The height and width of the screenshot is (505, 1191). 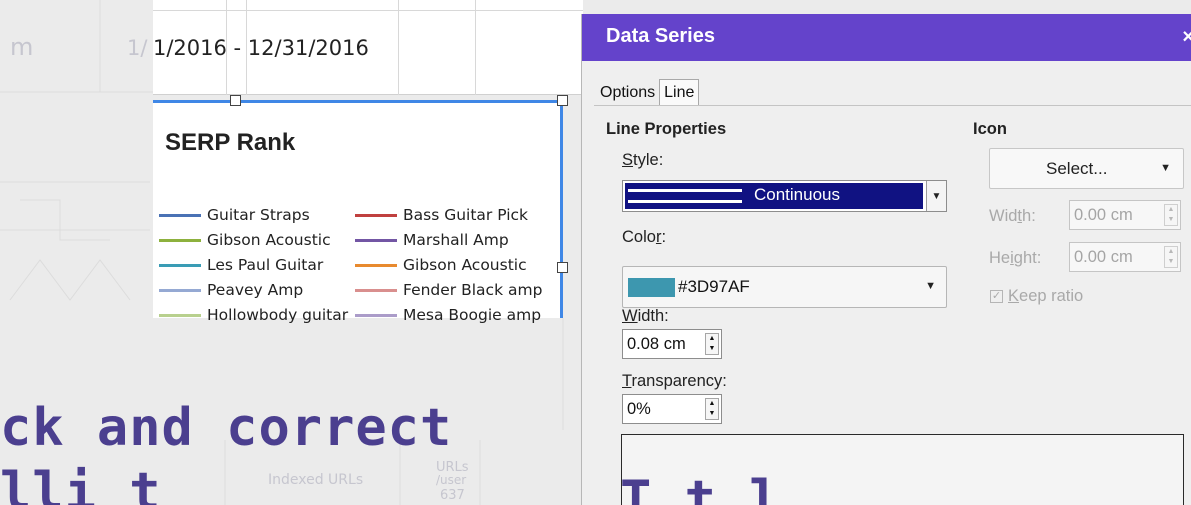 What do you see at coordinates (278, 315) in the screenshot?
I see `legend-label: Hollowbody guitar` at bounding box center [278, 315].